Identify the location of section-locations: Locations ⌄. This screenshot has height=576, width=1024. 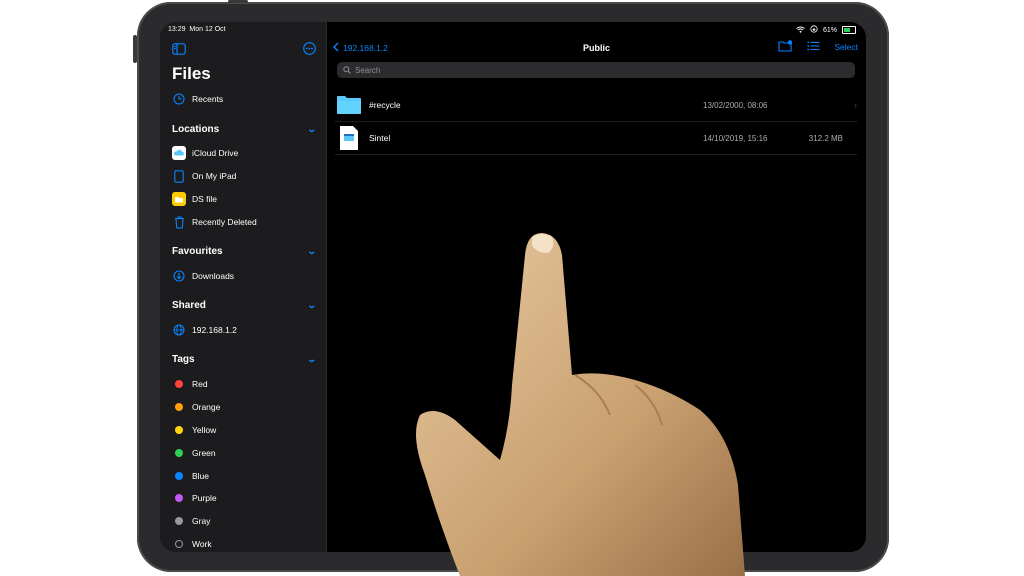
(245, 129).